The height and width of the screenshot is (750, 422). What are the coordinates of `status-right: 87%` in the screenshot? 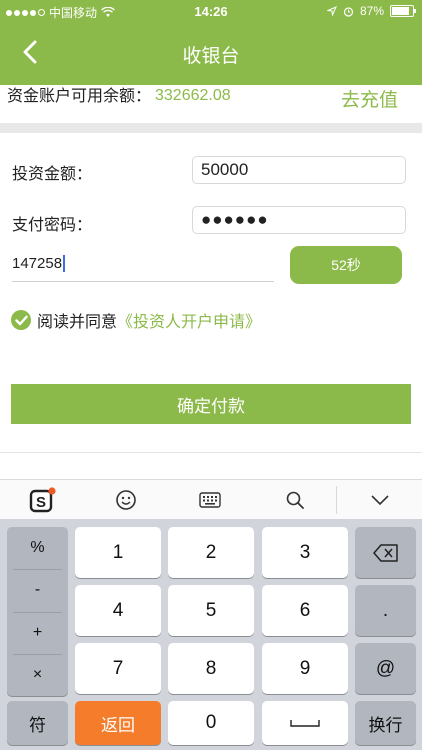 It's located at (371, 11).